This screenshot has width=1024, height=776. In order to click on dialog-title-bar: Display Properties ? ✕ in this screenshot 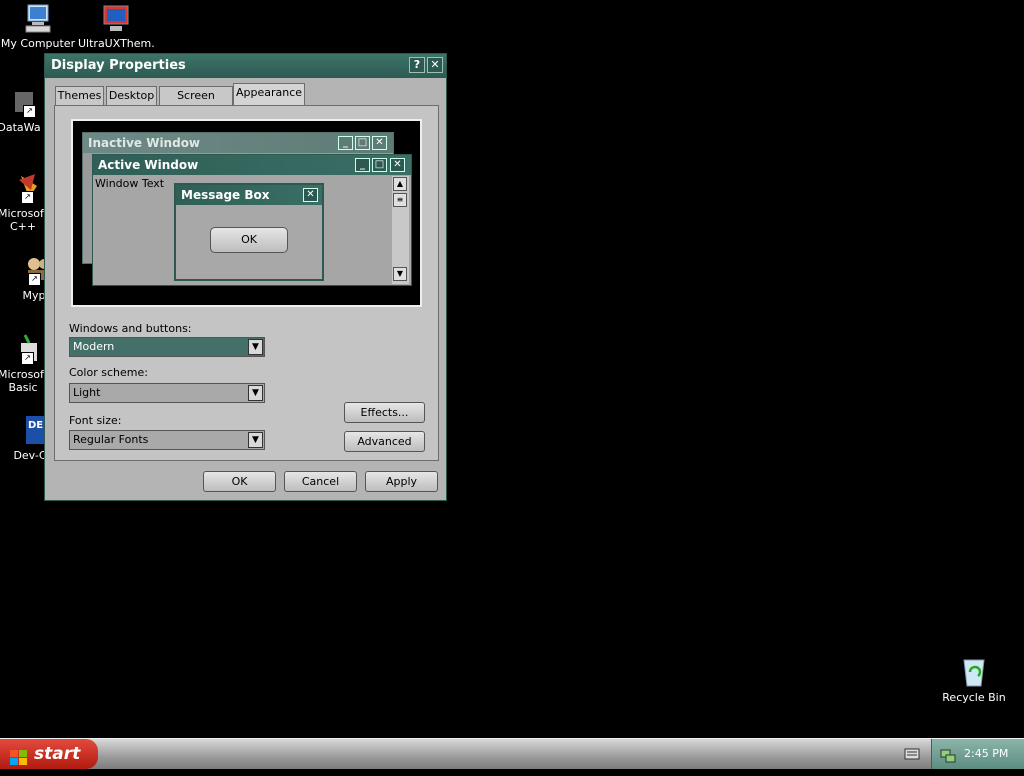, I will do `click(245, 66)`.